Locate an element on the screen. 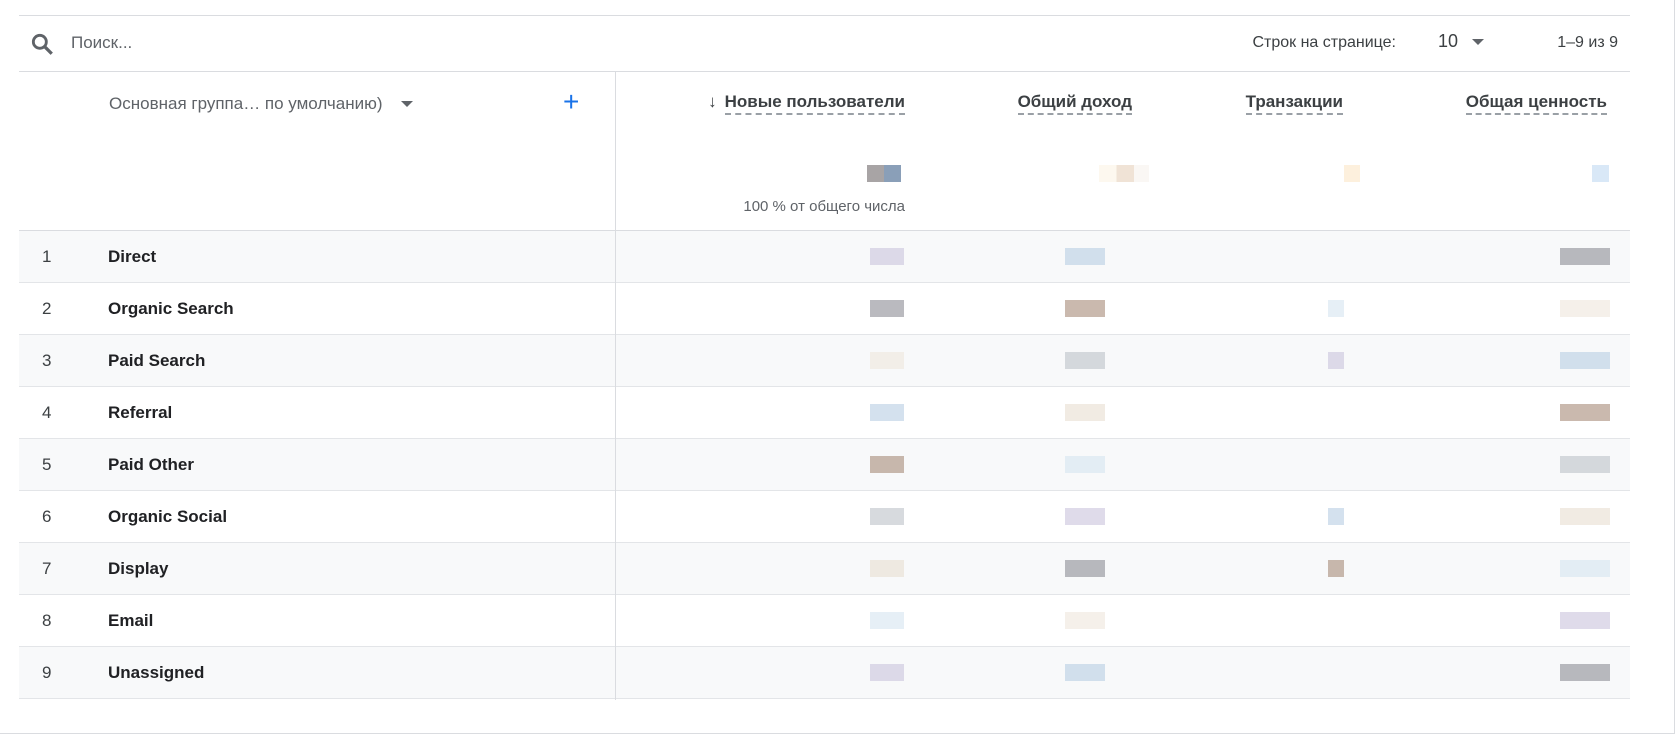 This screenshot has width=1680, height=737. row-number: 1 is located at coordinates (47, 256).